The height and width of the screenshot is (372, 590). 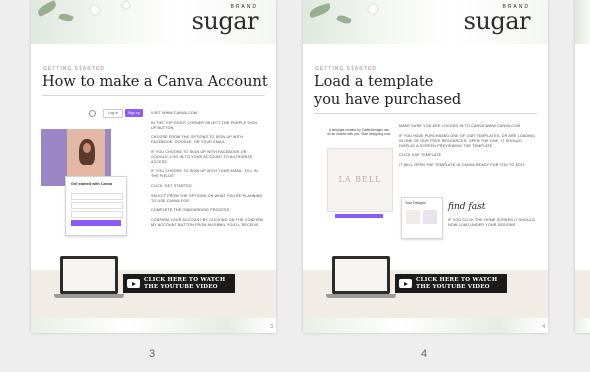 I want to click on list-item: COMPLETE THE ONBOARDING PROCESS, so click(x=190, y=210).